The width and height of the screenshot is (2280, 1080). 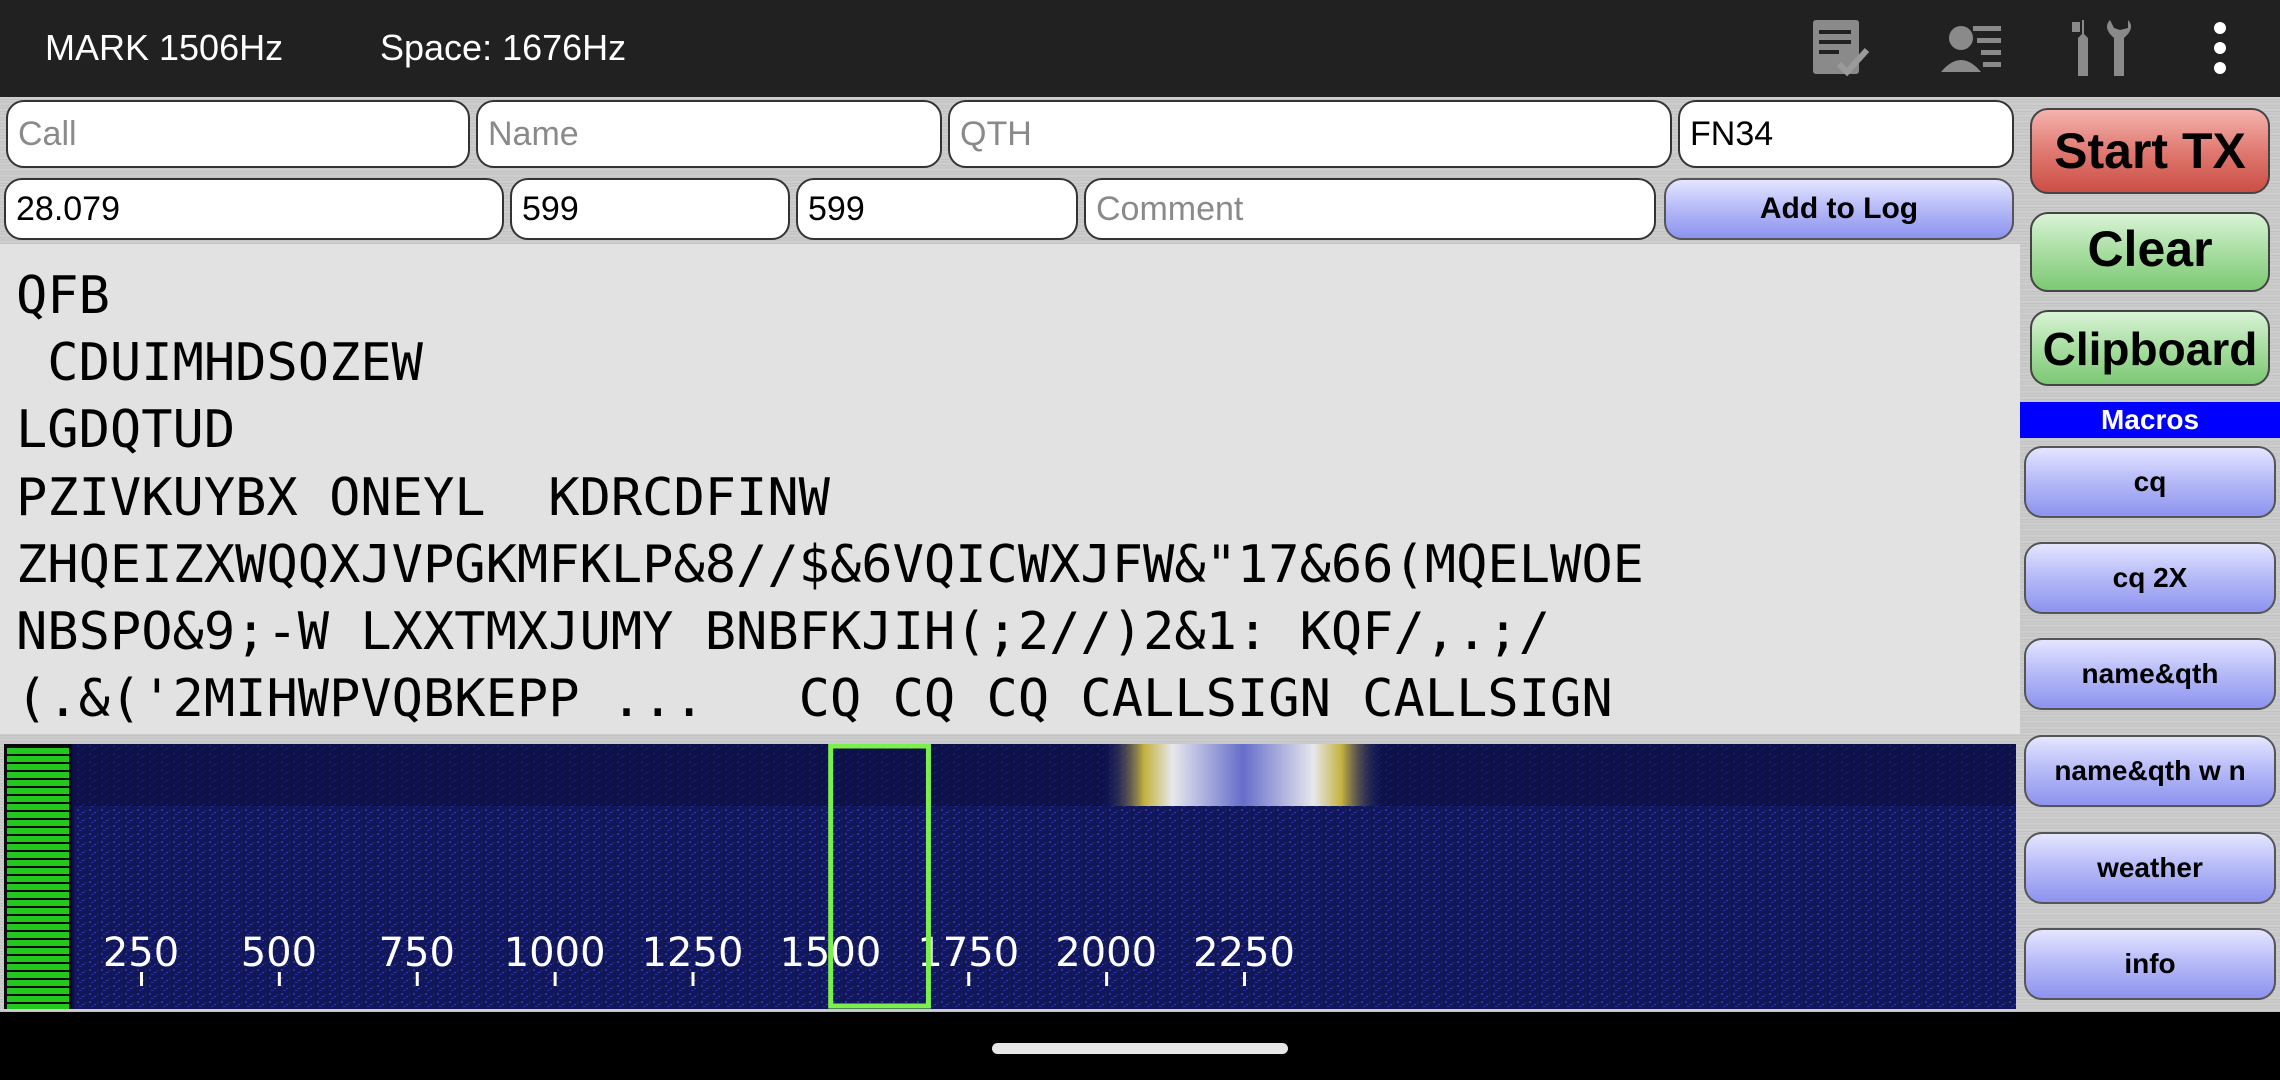 I want to click on rx-partial-line: ‾ˋ ˋ ˋ ˋ ˋ ˋ ˋˋˋ, so click(x=438, y=255).